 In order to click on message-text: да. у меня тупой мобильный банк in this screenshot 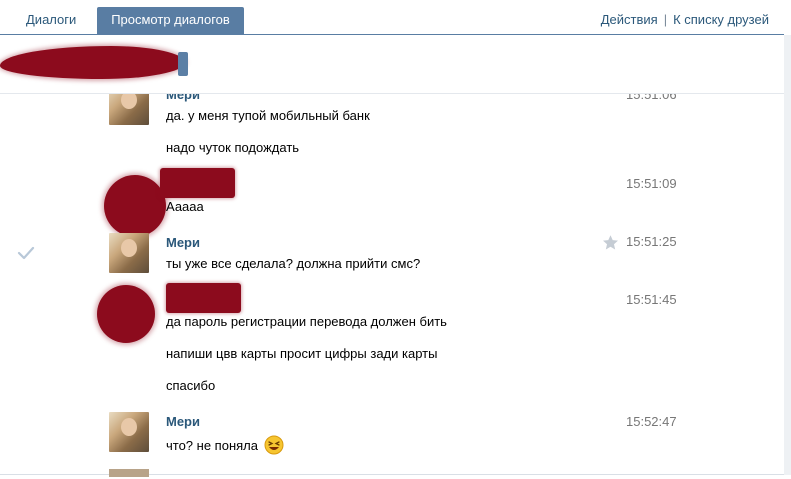, I will do `click(268, 115)`.